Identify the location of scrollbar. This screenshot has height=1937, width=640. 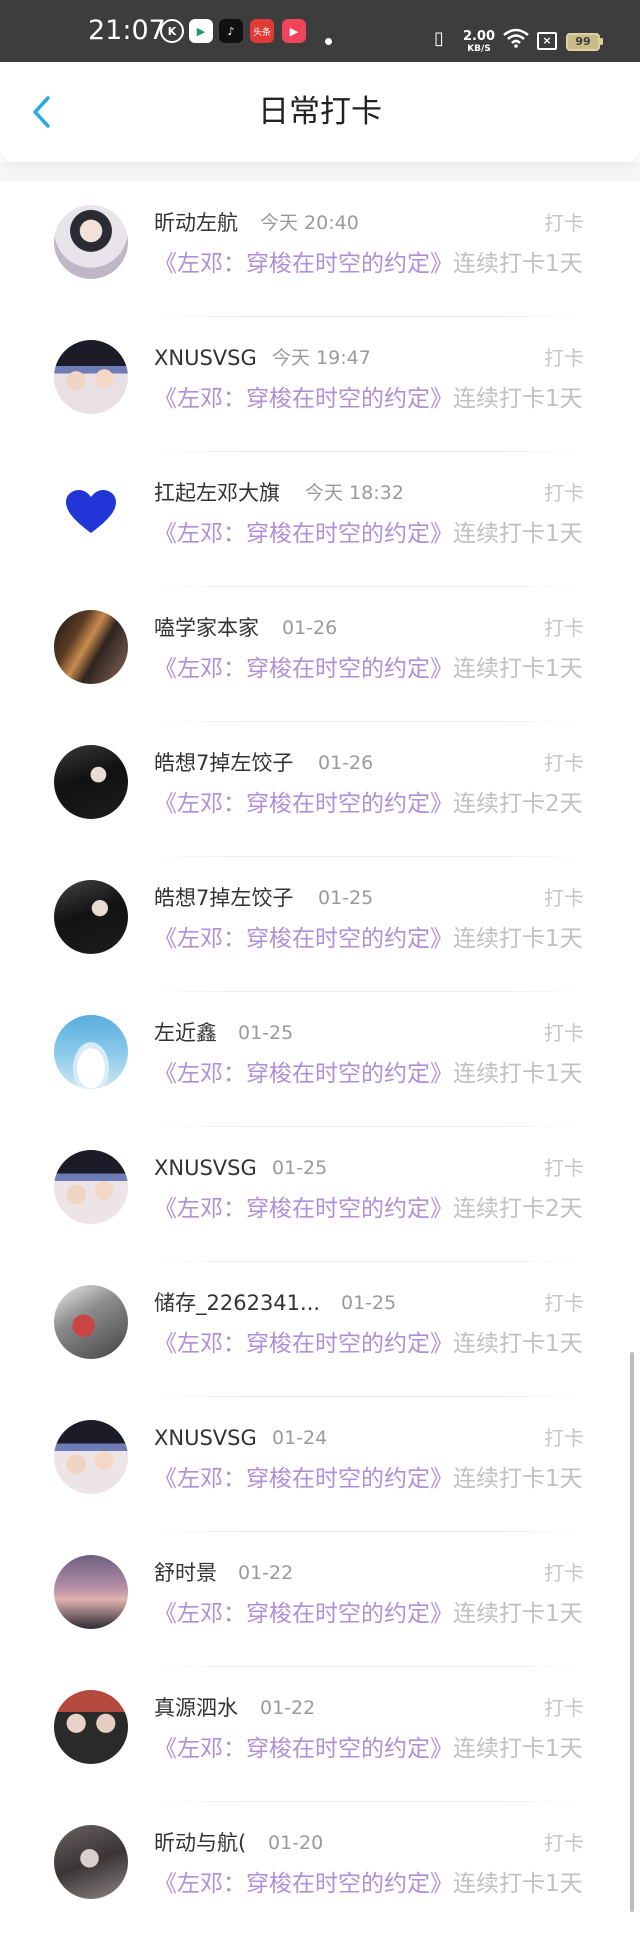
(632, 1632).